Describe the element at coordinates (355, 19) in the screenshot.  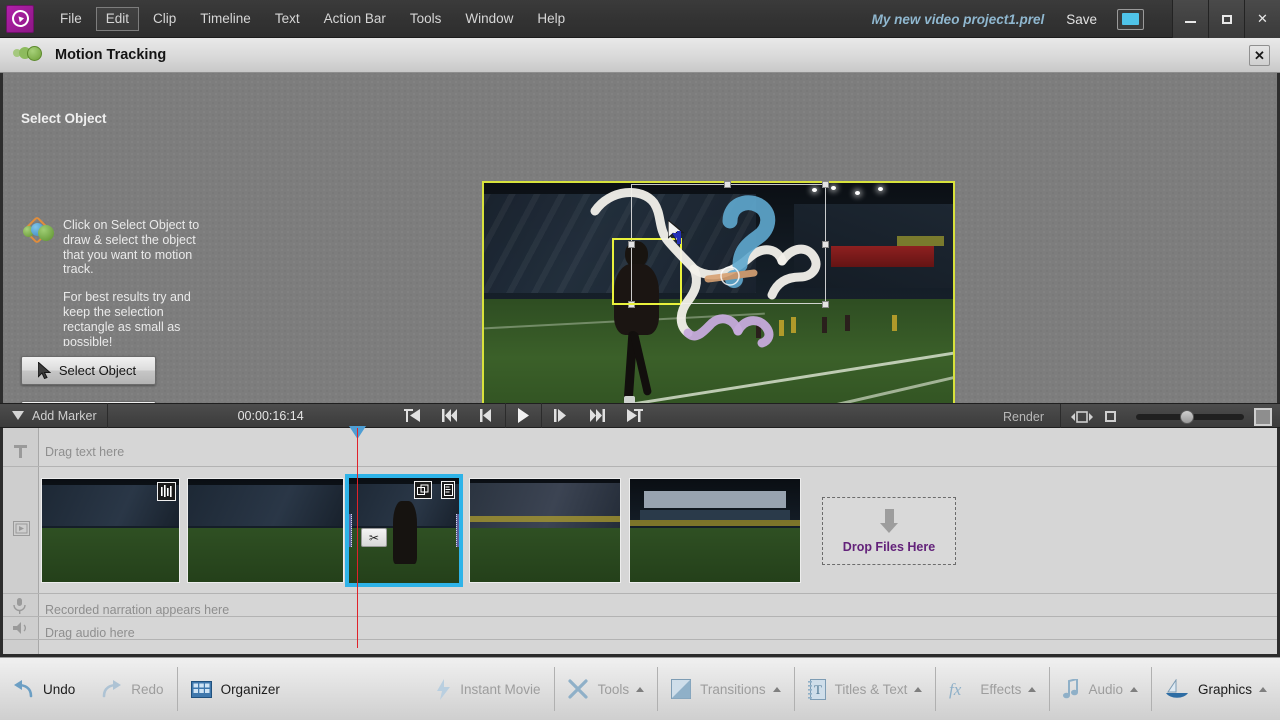
I see `menu-item-action-bar: Action Bar` at that location.